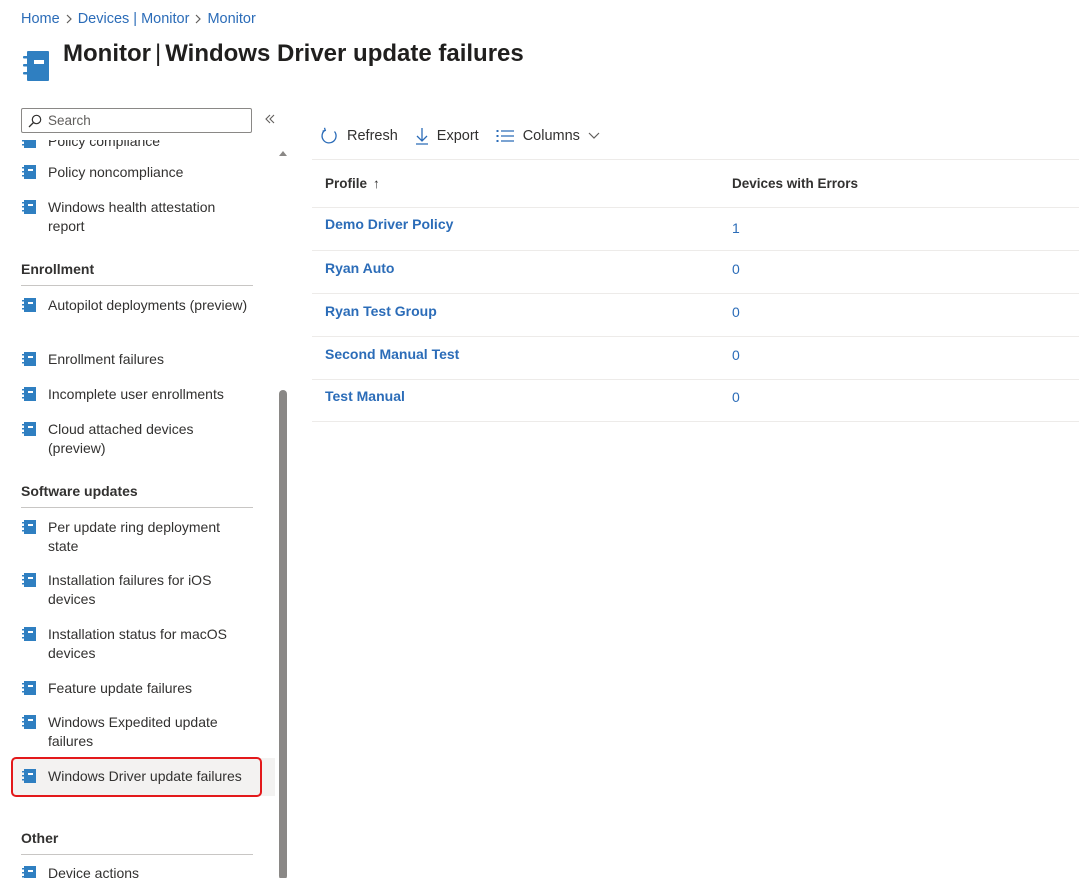 This screenshot has width=1079, height=878. I want to click on monitor-notebook-icon, so click(36, 68).